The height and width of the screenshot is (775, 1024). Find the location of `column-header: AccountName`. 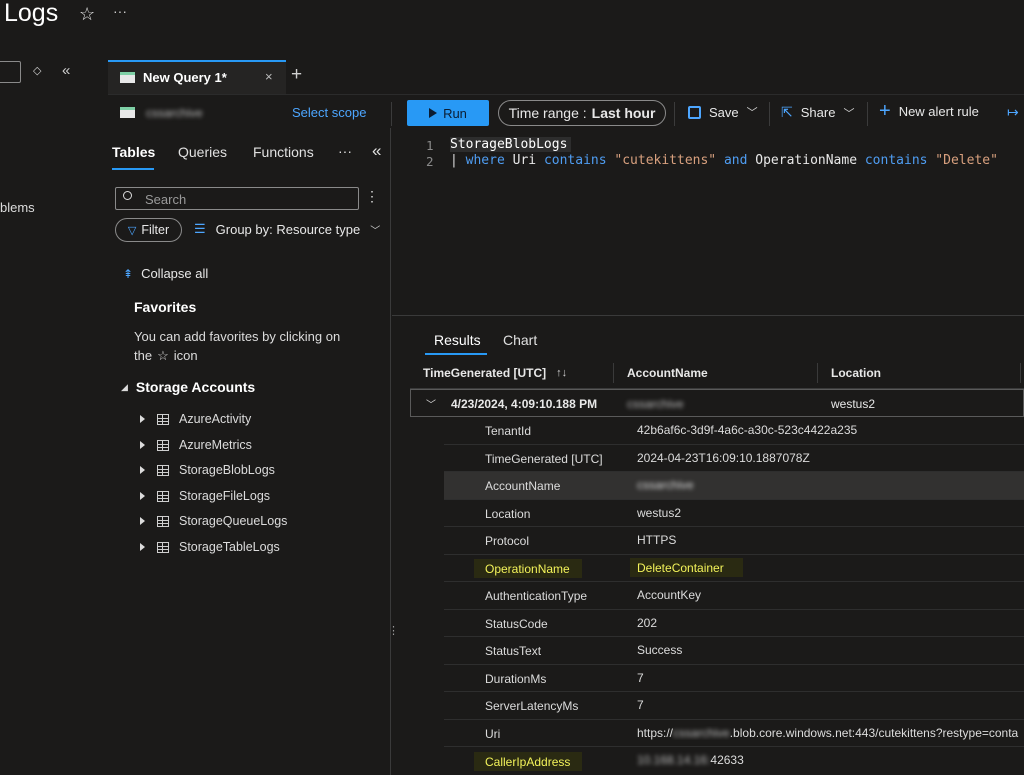

column-header: AccountName is located at coordinates (667, 373).